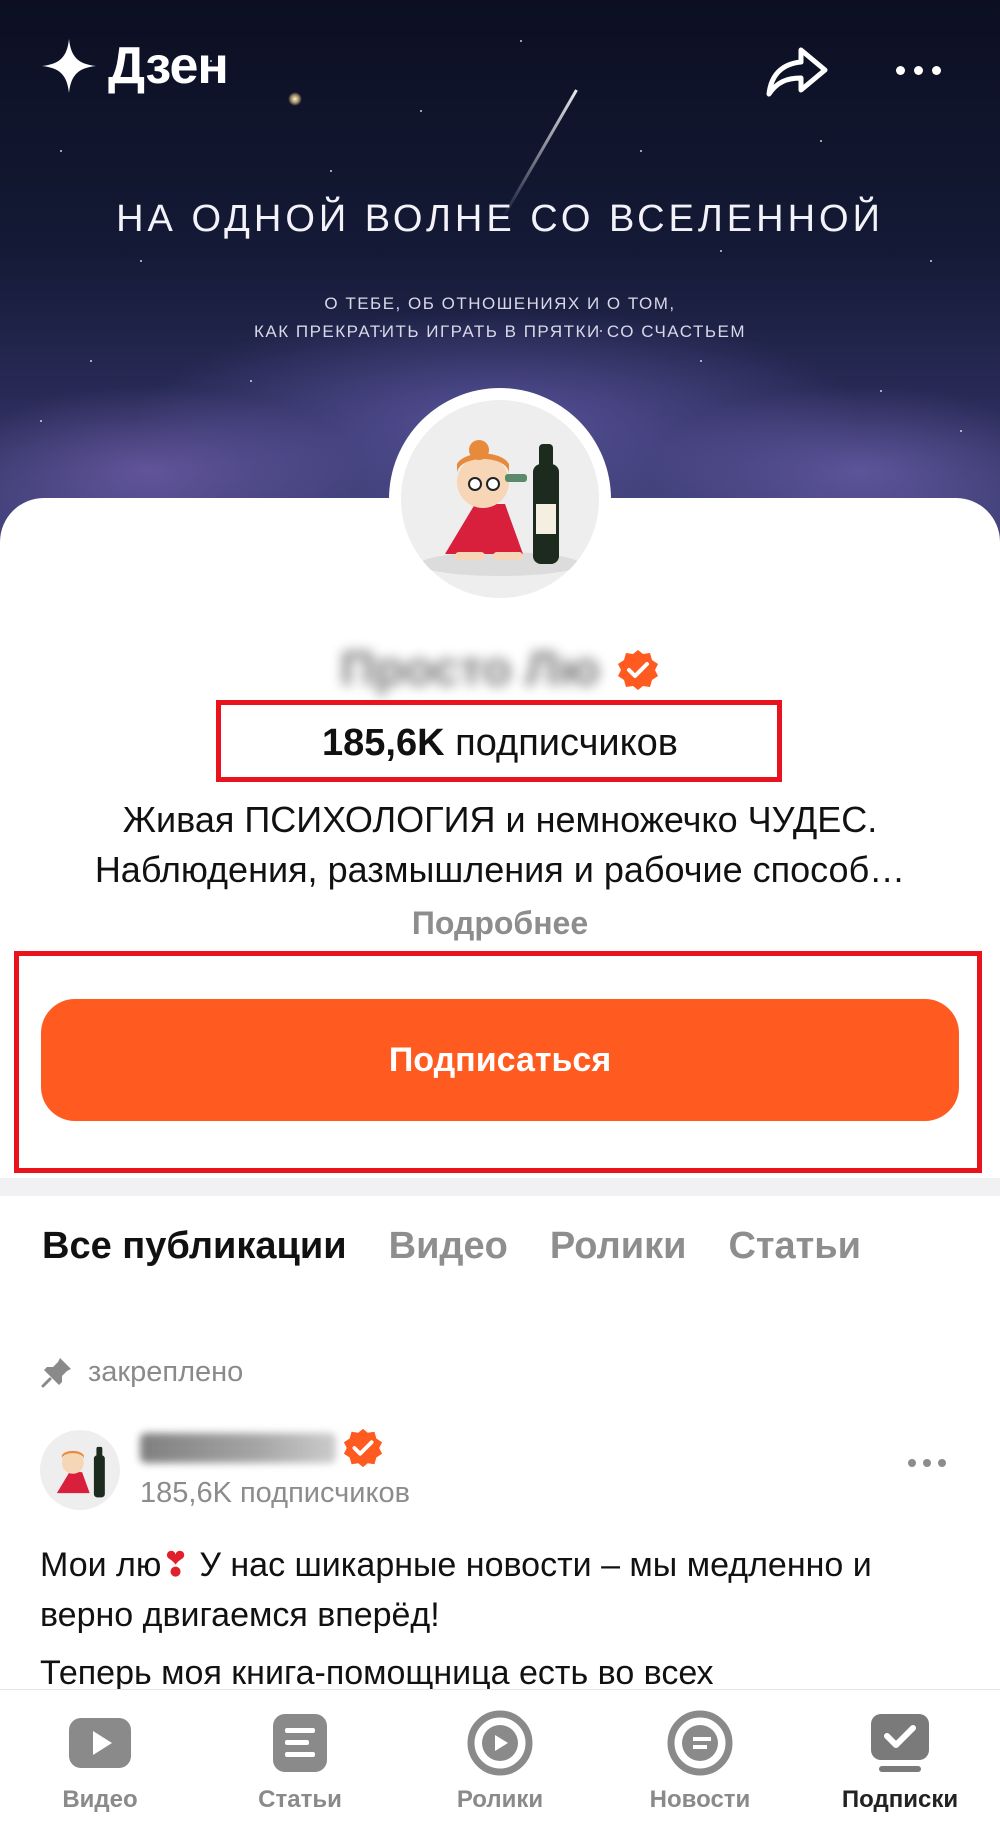 This screenshot has height=1822, width=1000. I want to click on dzen-logo: Дзен, so click(134, 66).